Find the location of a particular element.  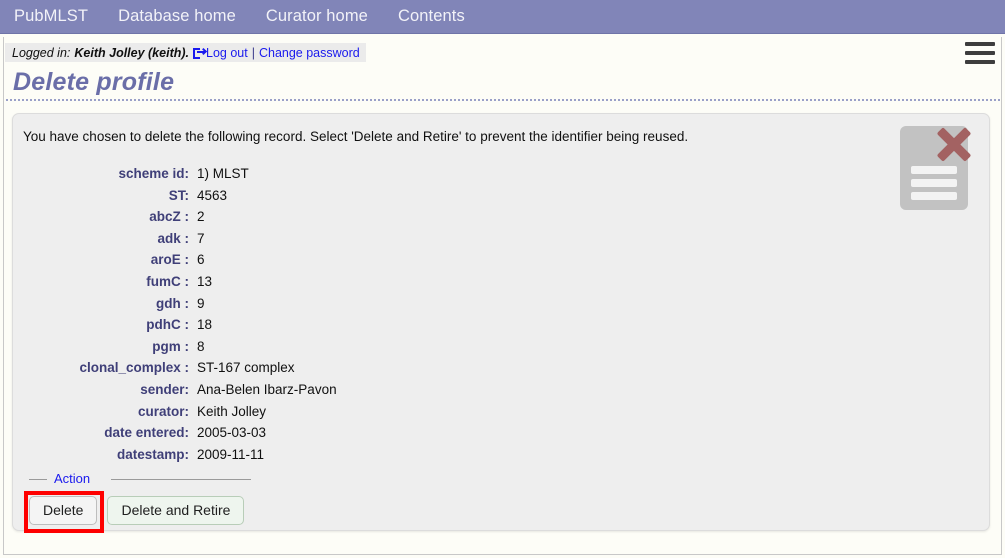

field-label: curator: is located at coordinates (163, 411).